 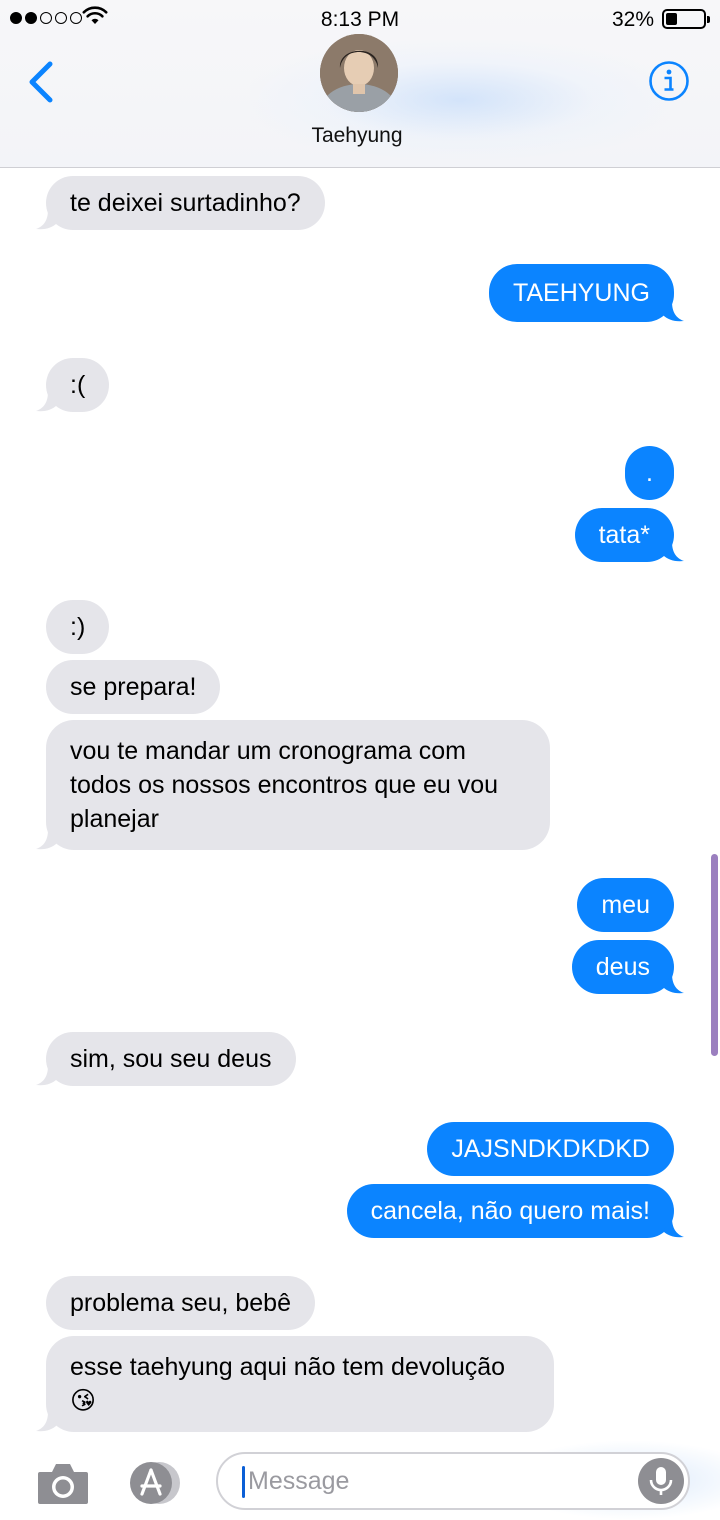 I want to click on message-text: se prepara!, so click(x=133, y=687).